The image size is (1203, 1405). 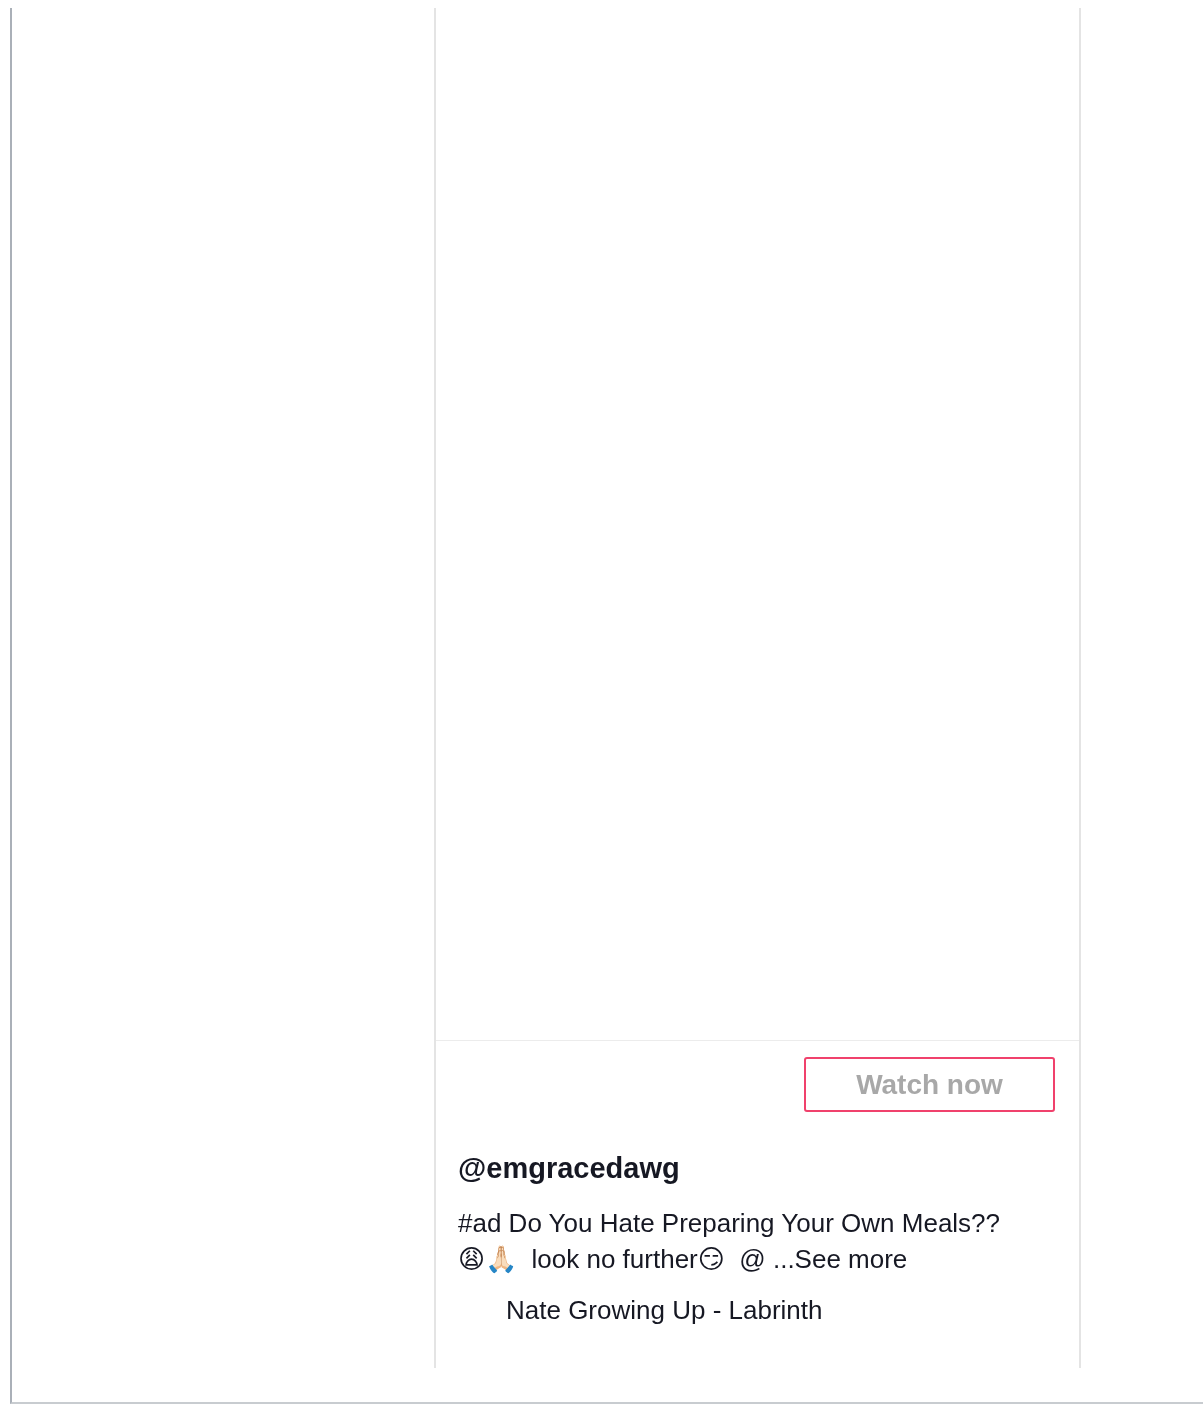 I want to click on username: @emgracedawg, so click(x=756, y=1168).